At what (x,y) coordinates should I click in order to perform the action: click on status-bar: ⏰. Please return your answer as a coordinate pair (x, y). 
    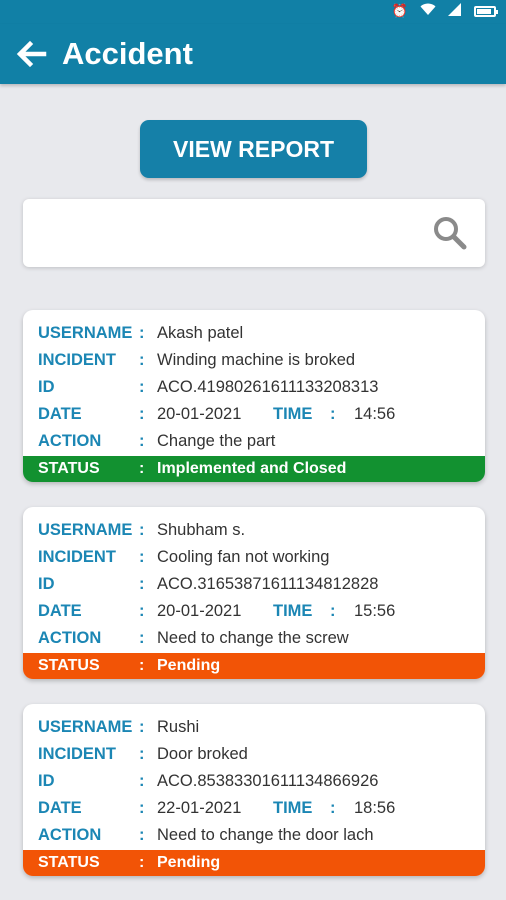
    Looking at the image, I should click on (253, 12).